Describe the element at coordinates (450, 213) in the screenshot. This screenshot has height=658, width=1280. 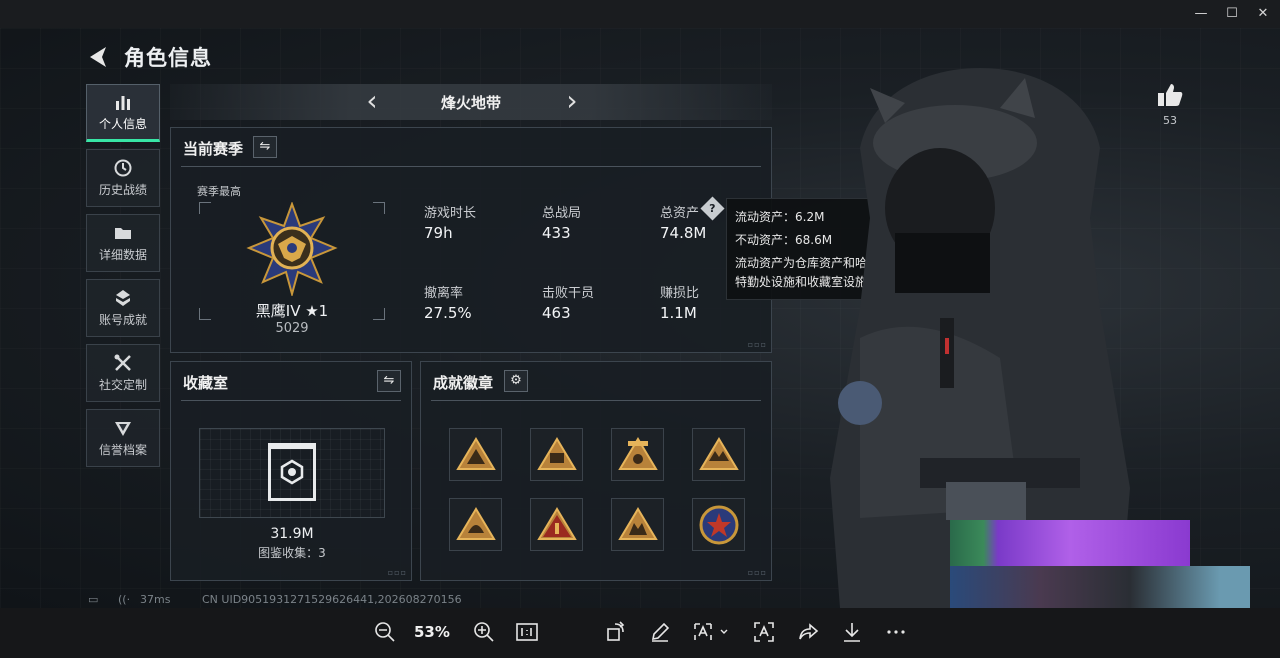
I see `stat-label: 游戏时长` at that location.